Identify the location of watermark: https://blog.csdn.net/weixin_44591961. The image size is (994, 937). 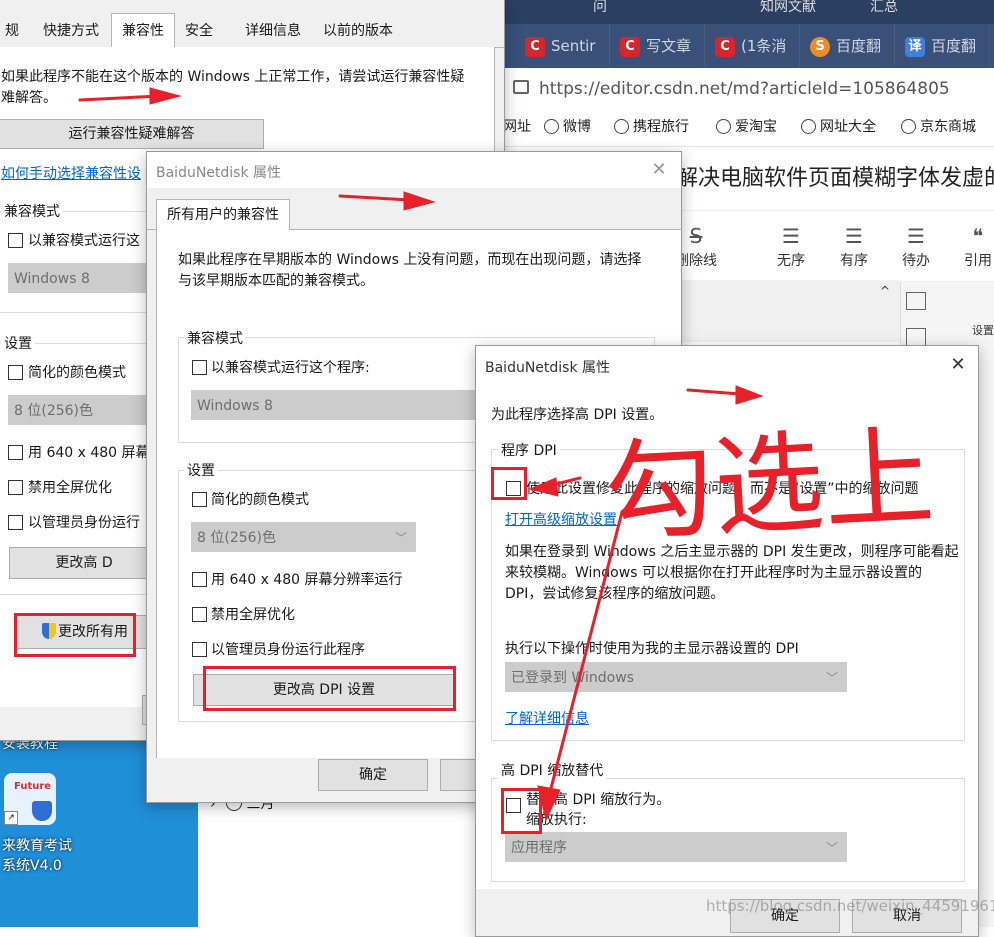
(850, 906).